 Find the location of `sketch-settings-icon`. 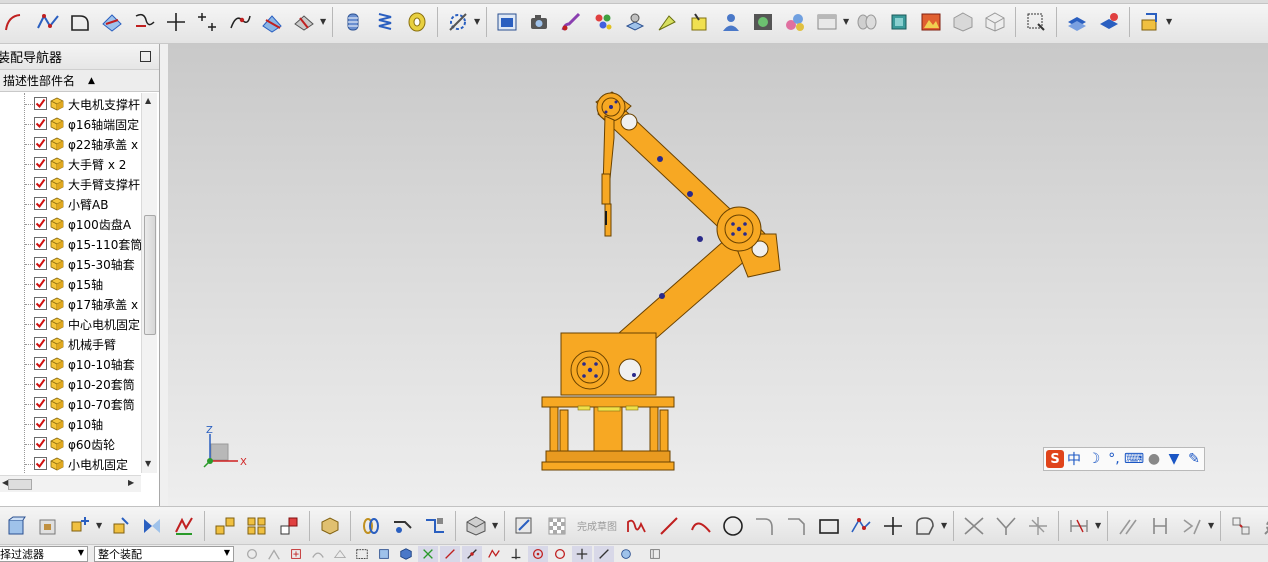

sketch-settings-icon is located at coordinates (1263, 526).